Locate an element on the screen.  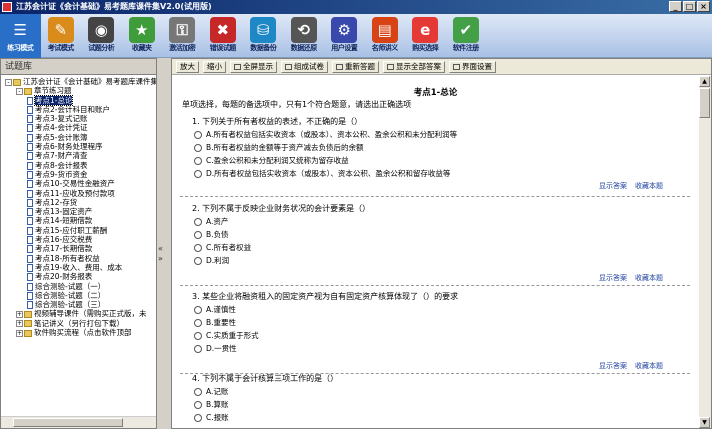
tree-item: 考点11-应收及预付款项 is located at coordinates (78, 193).